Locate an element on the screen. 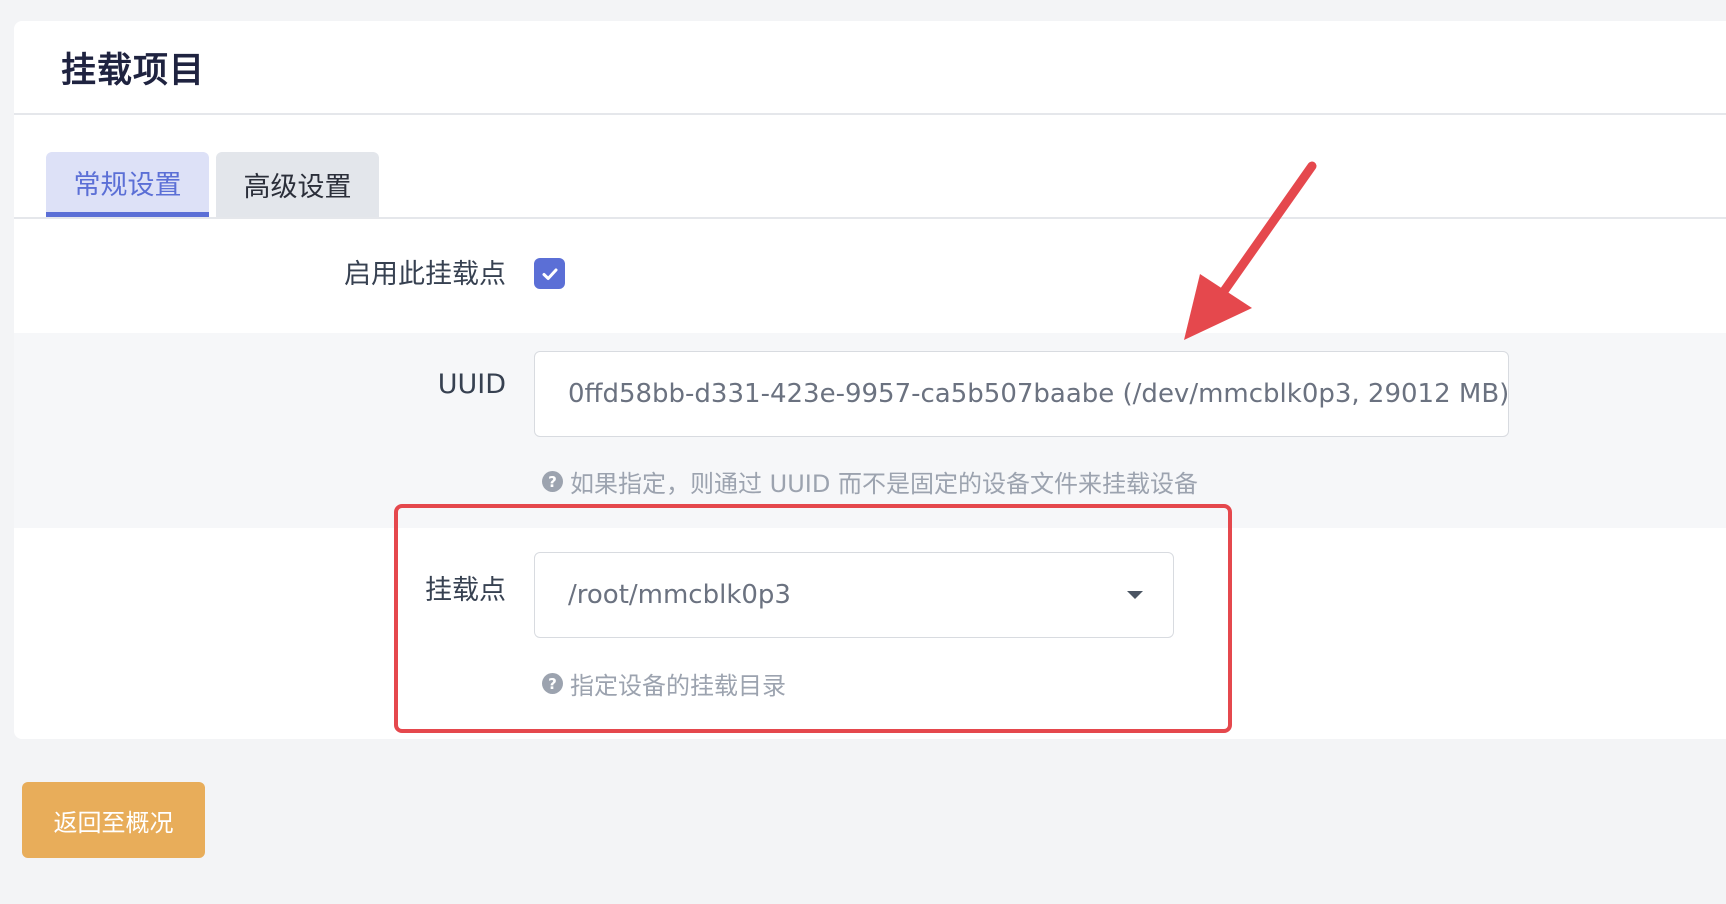 This screenshot has height=904, width=1726. mountpoint-hint: ? 指定设备的挂载目录 is located at coordinates (664, 683).